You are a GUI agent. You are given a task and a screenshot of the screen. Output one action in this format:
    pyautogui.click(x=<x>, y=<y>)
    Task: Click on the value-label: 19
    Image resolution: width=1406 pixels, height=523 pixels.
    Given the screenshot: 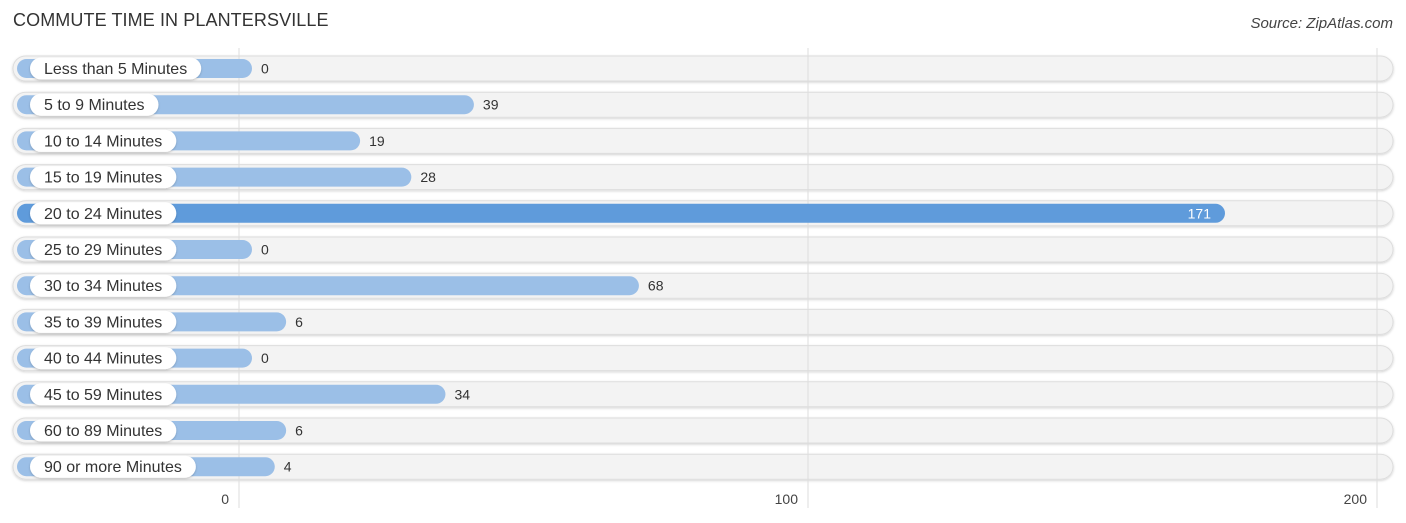 What is the action you would take?
    pyautogui.click(x=377, y=141)
    